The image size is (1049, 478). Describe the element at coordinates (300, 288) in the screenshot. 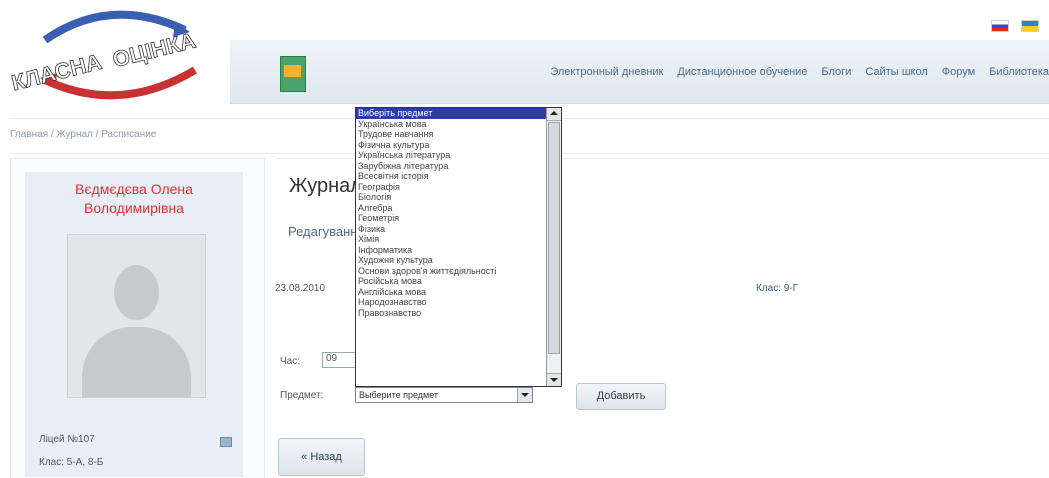

I see `lesson-date: 23.08.2010` at that location.